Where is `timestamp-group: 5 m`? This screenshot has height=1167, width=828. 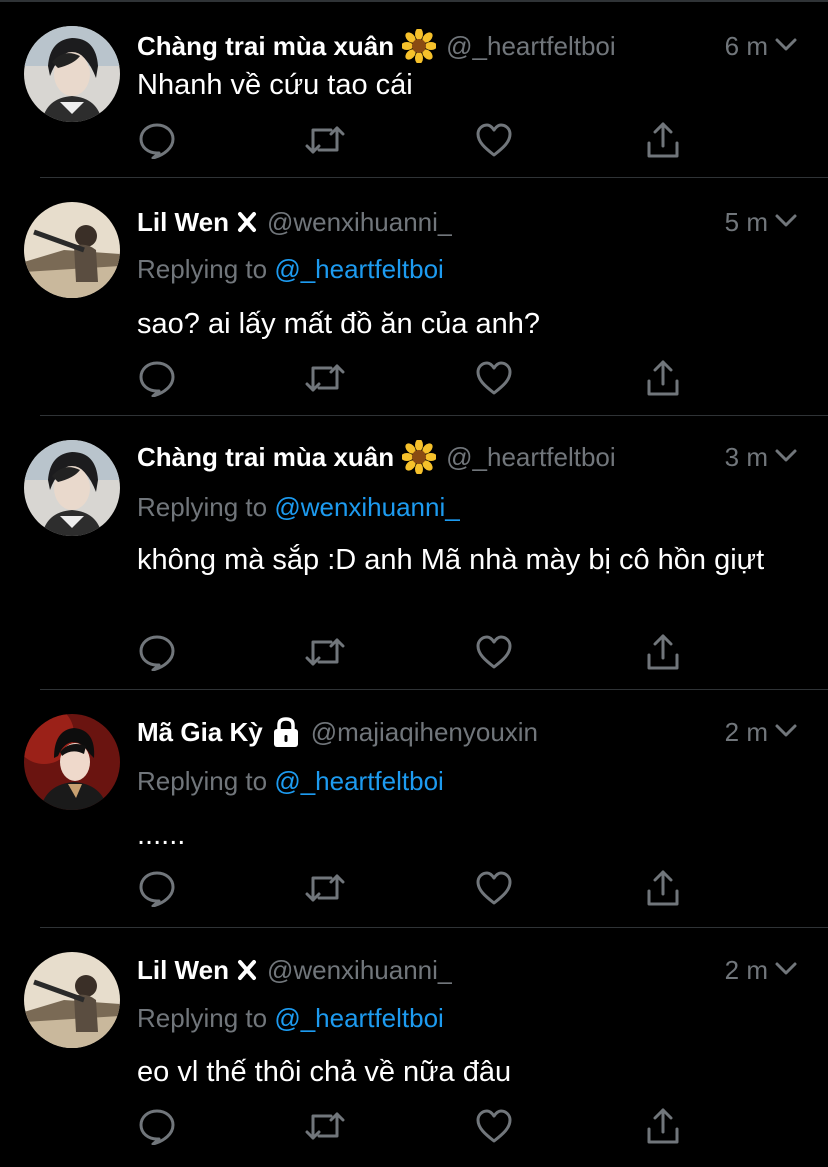 timestamp-group: 5 m is located at coordinates (761, 222).